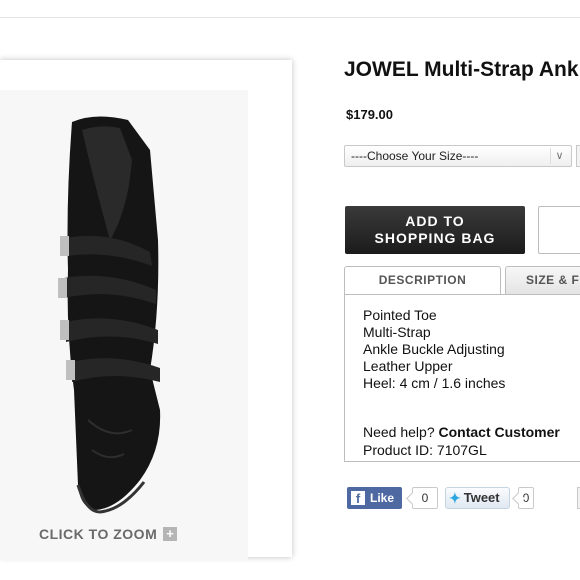 The image size is (580, 580). I want to click on like-count: 0, so click(425, 498).